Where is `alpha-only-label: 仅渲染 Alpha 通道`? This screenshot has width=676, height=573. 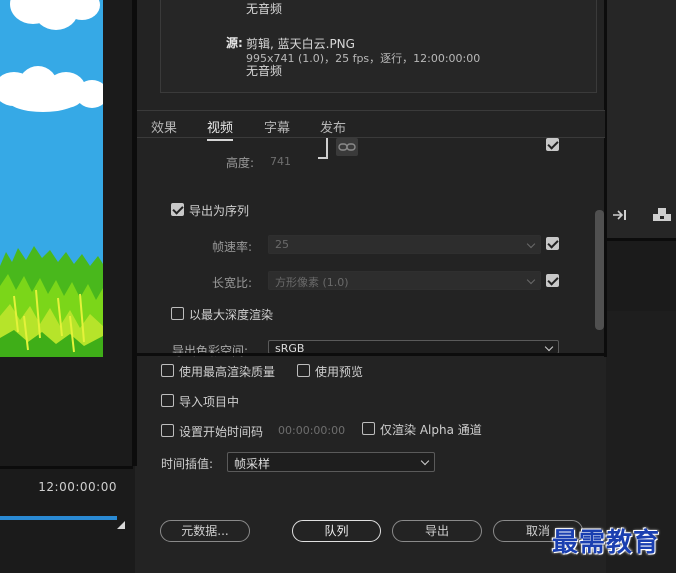
alpha-only-label: 仅渲染 Alpha 通道 is located at coordinates (431, 430).